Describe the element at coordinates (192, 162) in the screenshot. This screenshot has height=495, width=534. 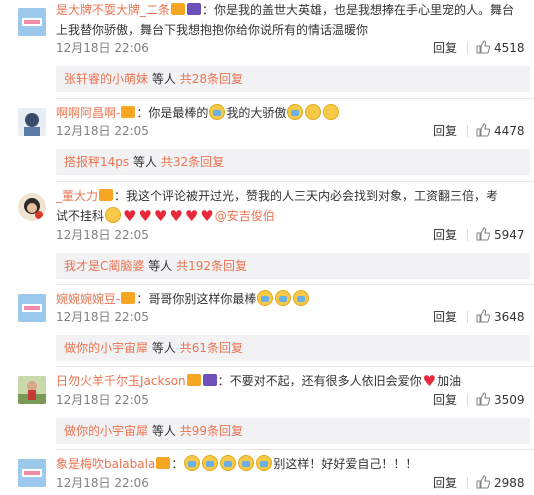
I see `reply-total: 共32条回复` at that location.